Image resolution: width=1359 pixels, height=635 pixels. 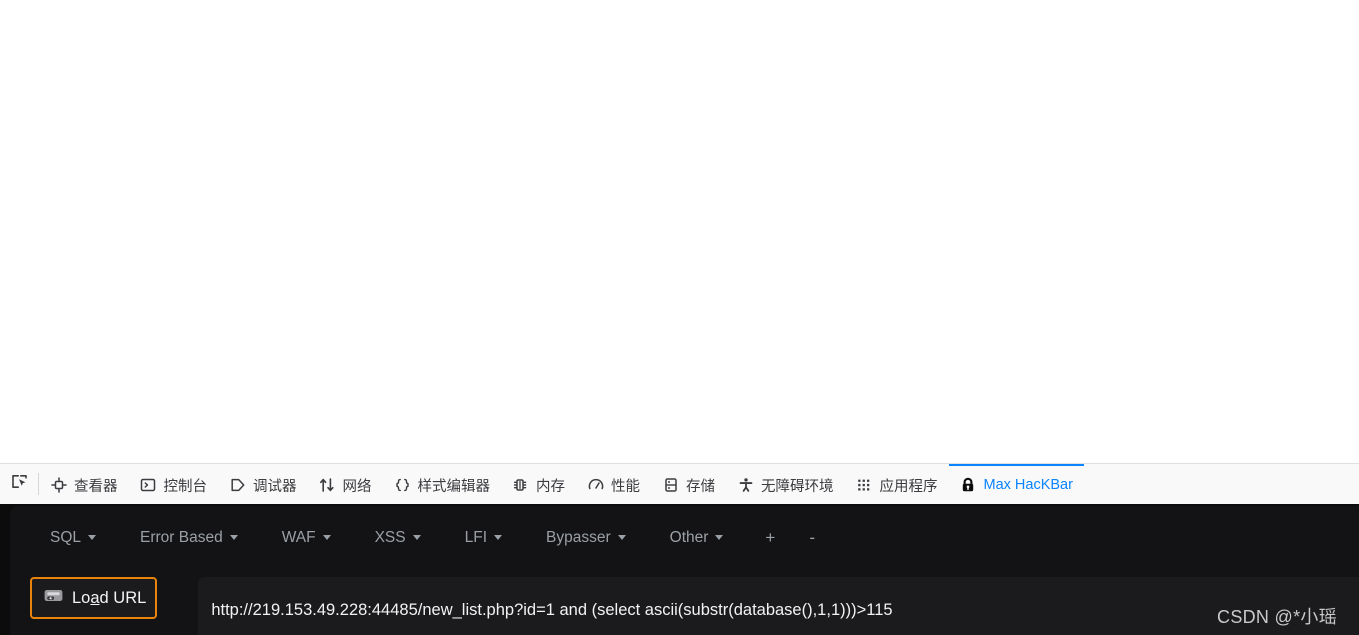 I want to click on lock-icon, so click(x=968, y=485).